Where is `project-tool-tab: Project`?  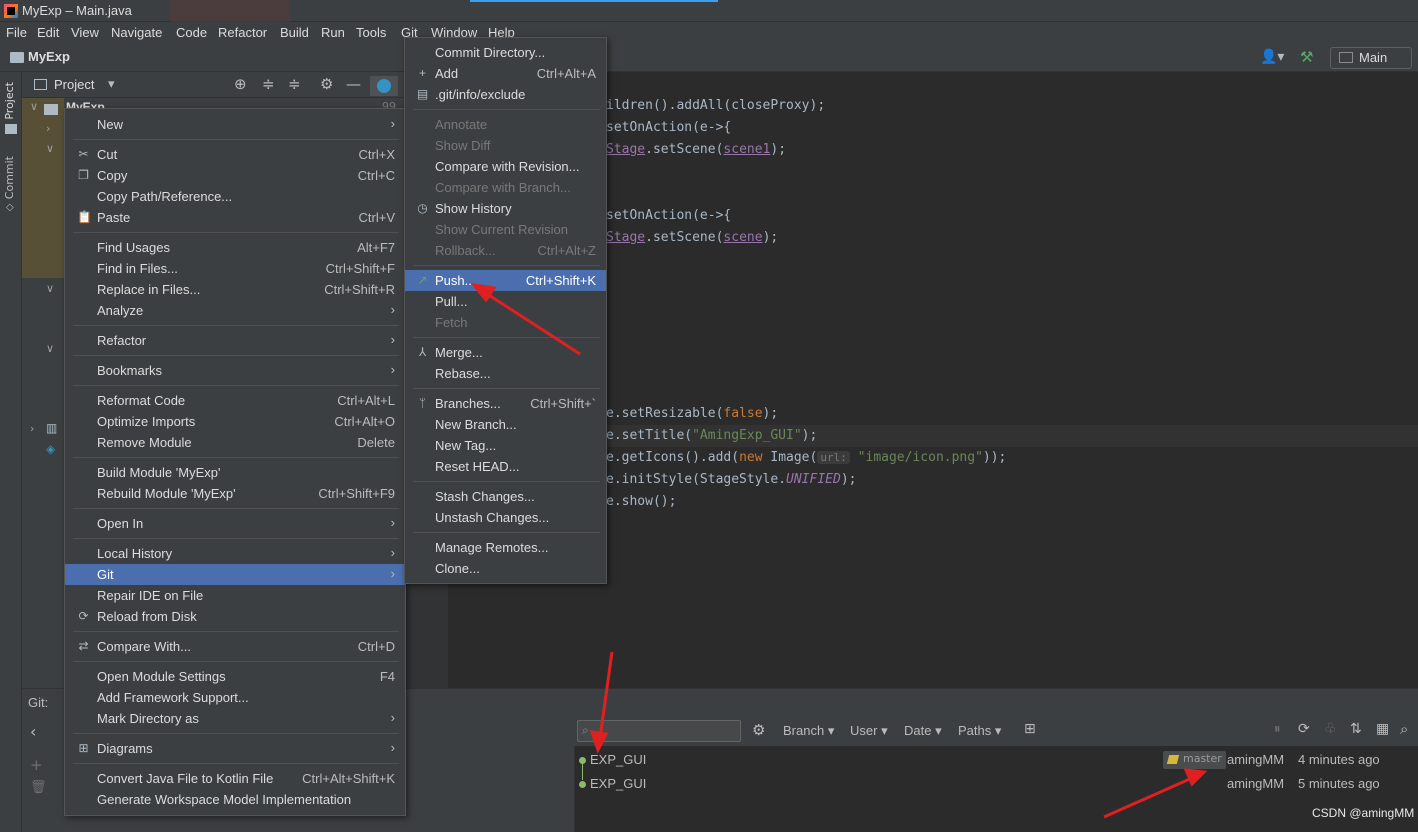
project-tool-tab: Project is located at coordinates (9, 101).